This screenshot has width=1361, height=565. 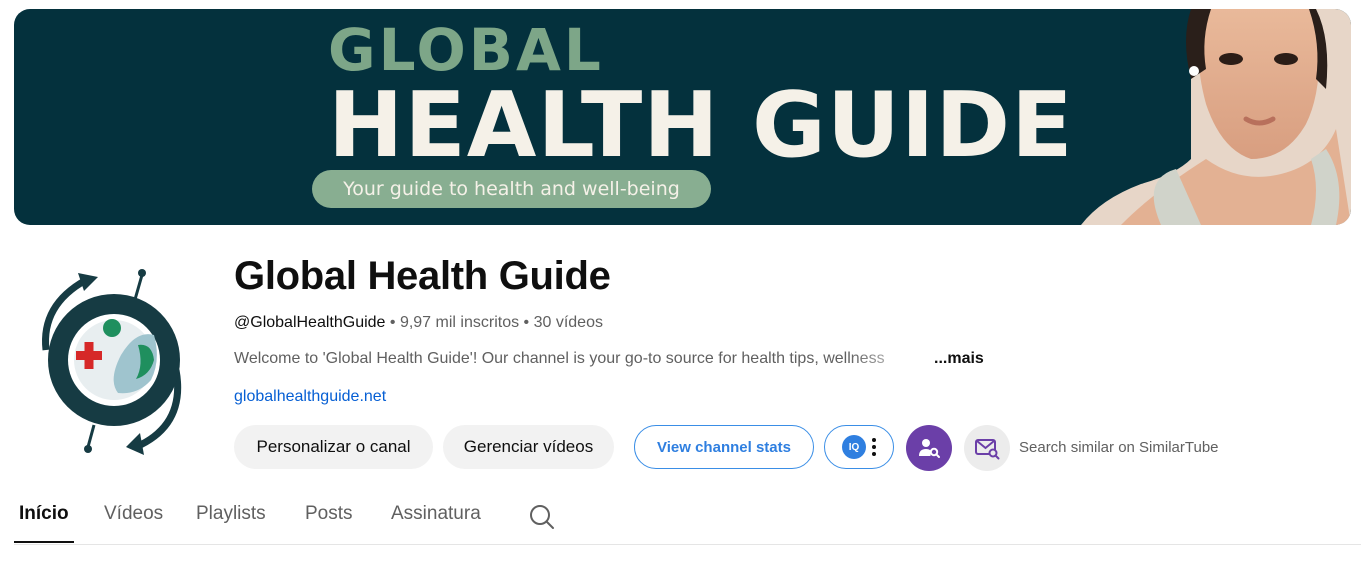 What do you see at coordinates (568, 322) in the screenshot?
I see `video-count: 30 vídeos` at bounding box center [568, 322].